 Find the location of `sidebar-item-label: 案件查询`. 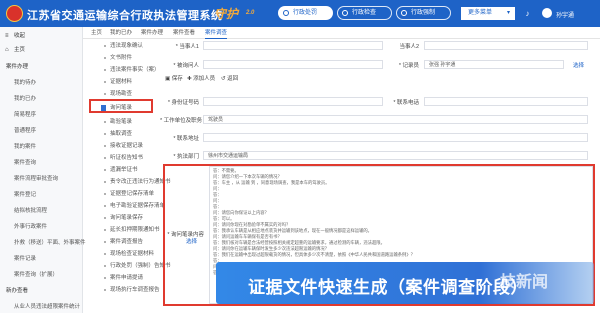

sidebar-item-label: 案件查询 is located at coordinates (25, 163).